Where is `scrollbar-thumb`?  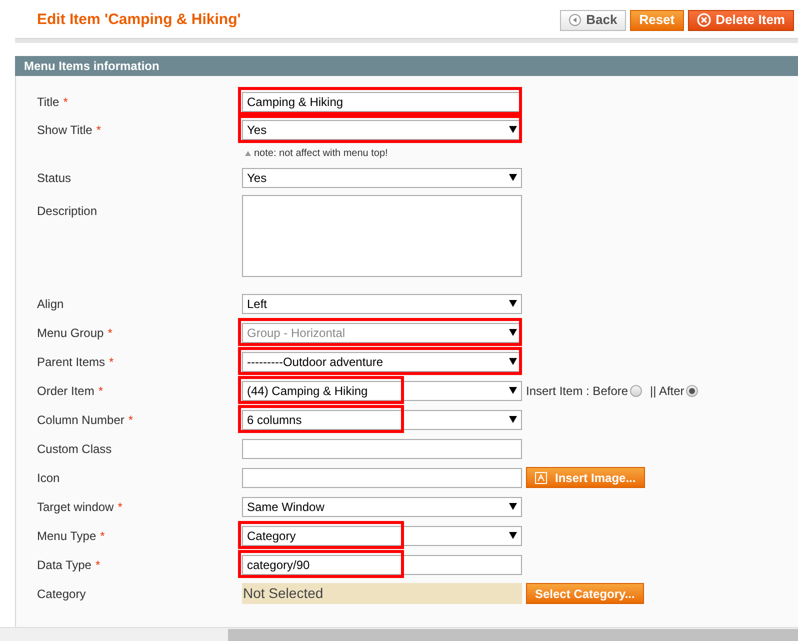
scrollbar-thumb is located at coordinates (513, 635).